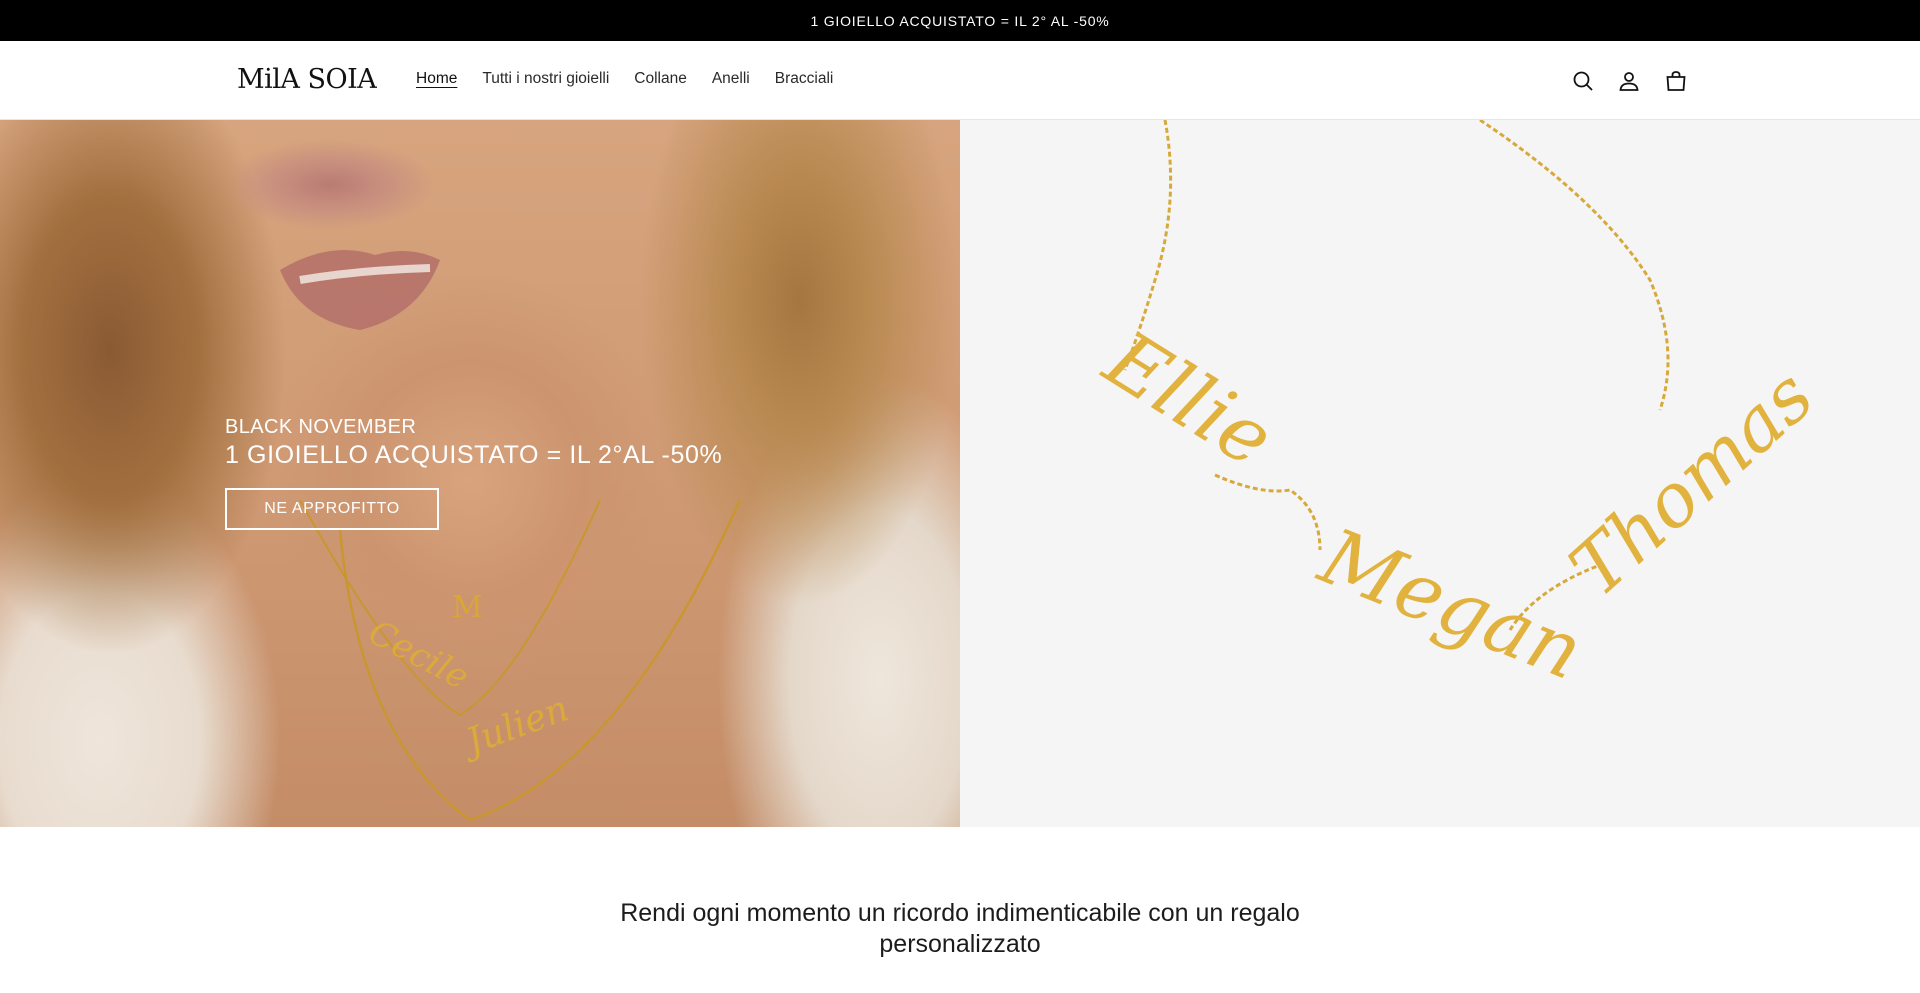  Describe the element at coordinates (804, 79) in the screenshot. I see `nav-item-bracelets: Bracciali` at that location.